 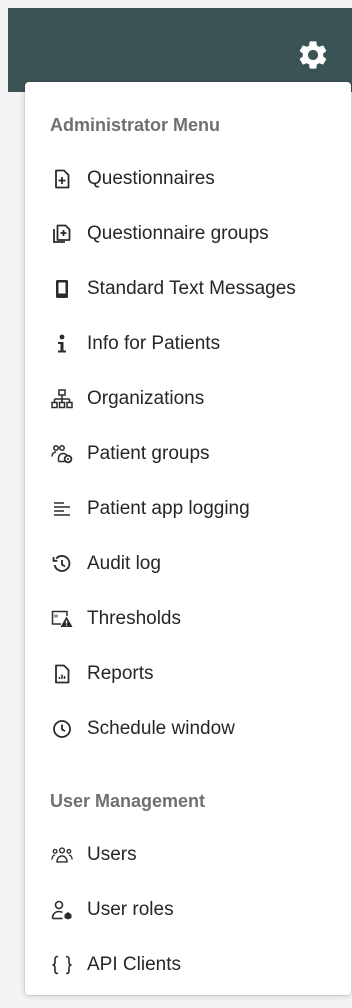 I want to click on file-chart-icon, so click(x=62, y=674).